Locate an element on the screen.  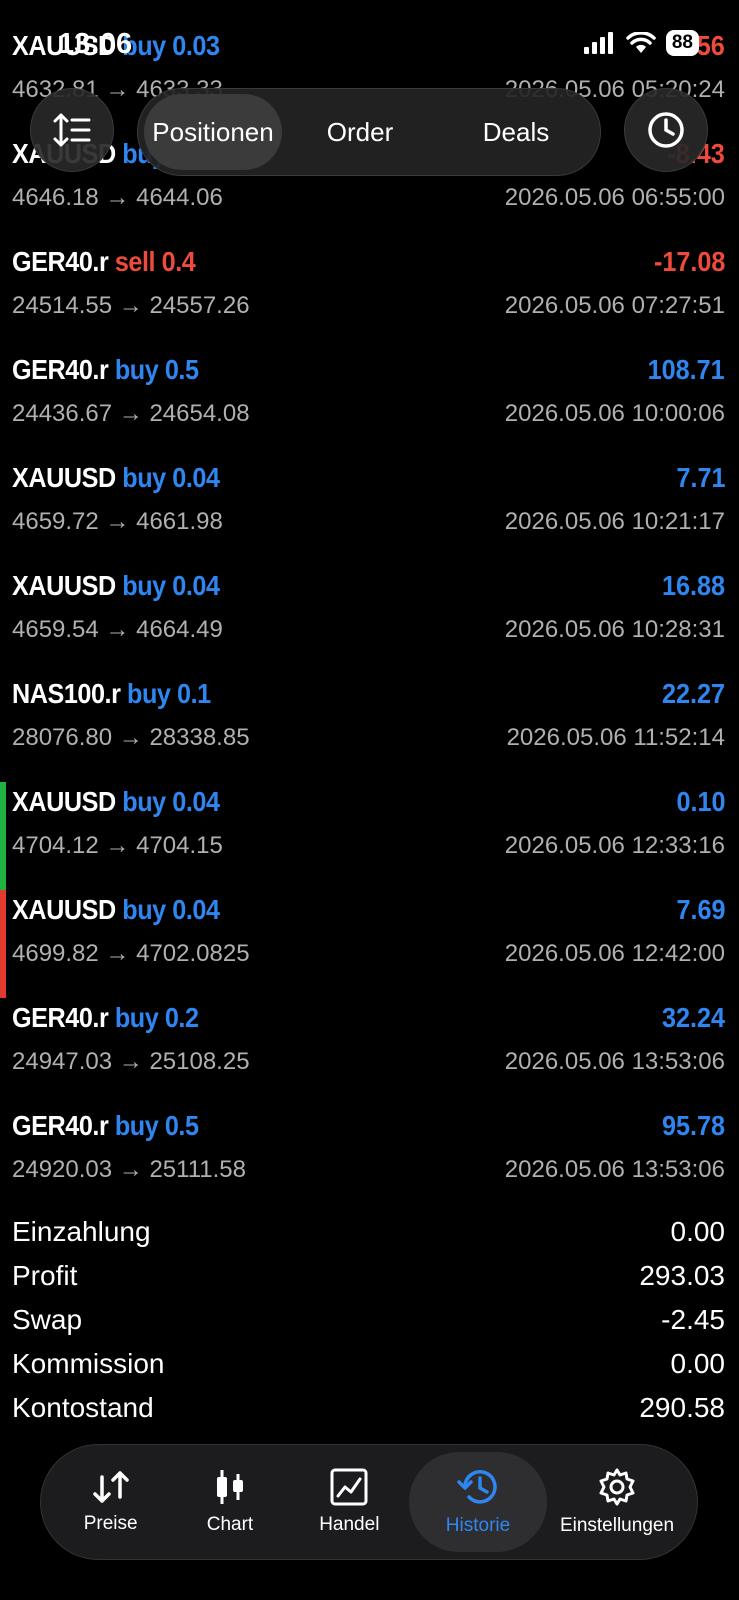
summary-label: Swap is located at coordinates (47, 1319).